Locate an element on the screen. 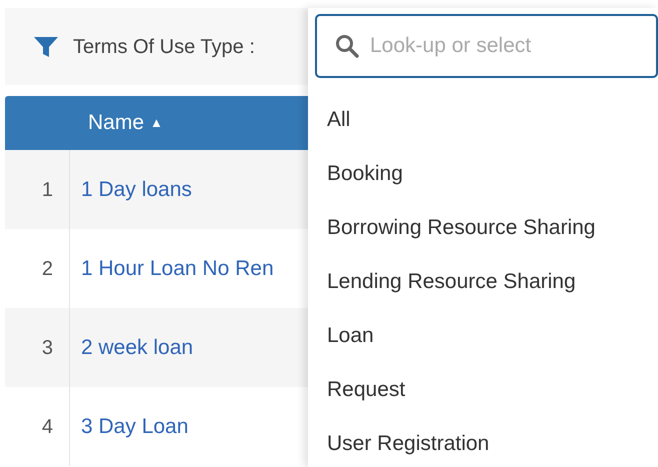  dropdown-option: Request is located at coordinates (486, 390).